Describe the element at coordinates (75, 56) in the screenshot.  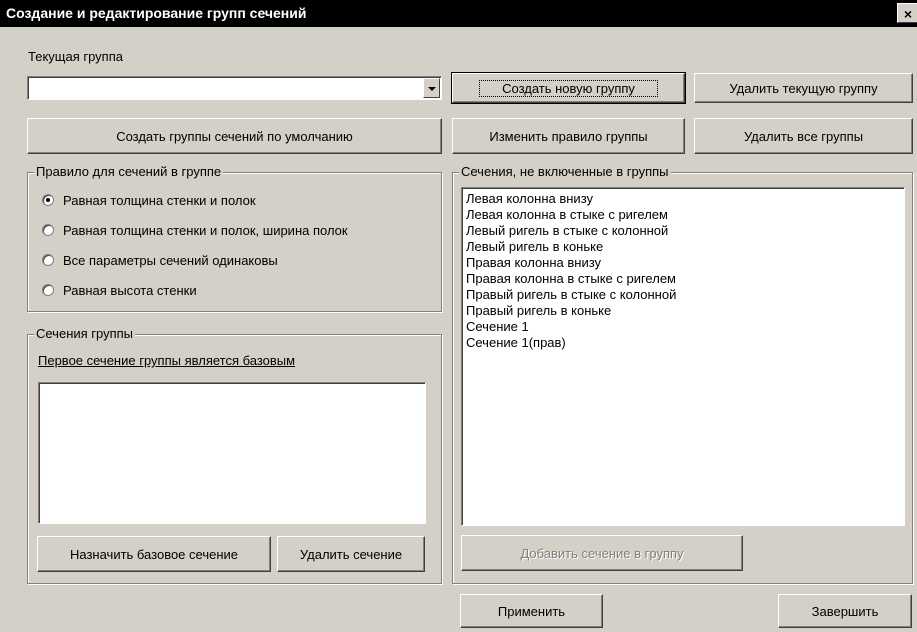
I see `current-group-label: Текущая группа` at that location.